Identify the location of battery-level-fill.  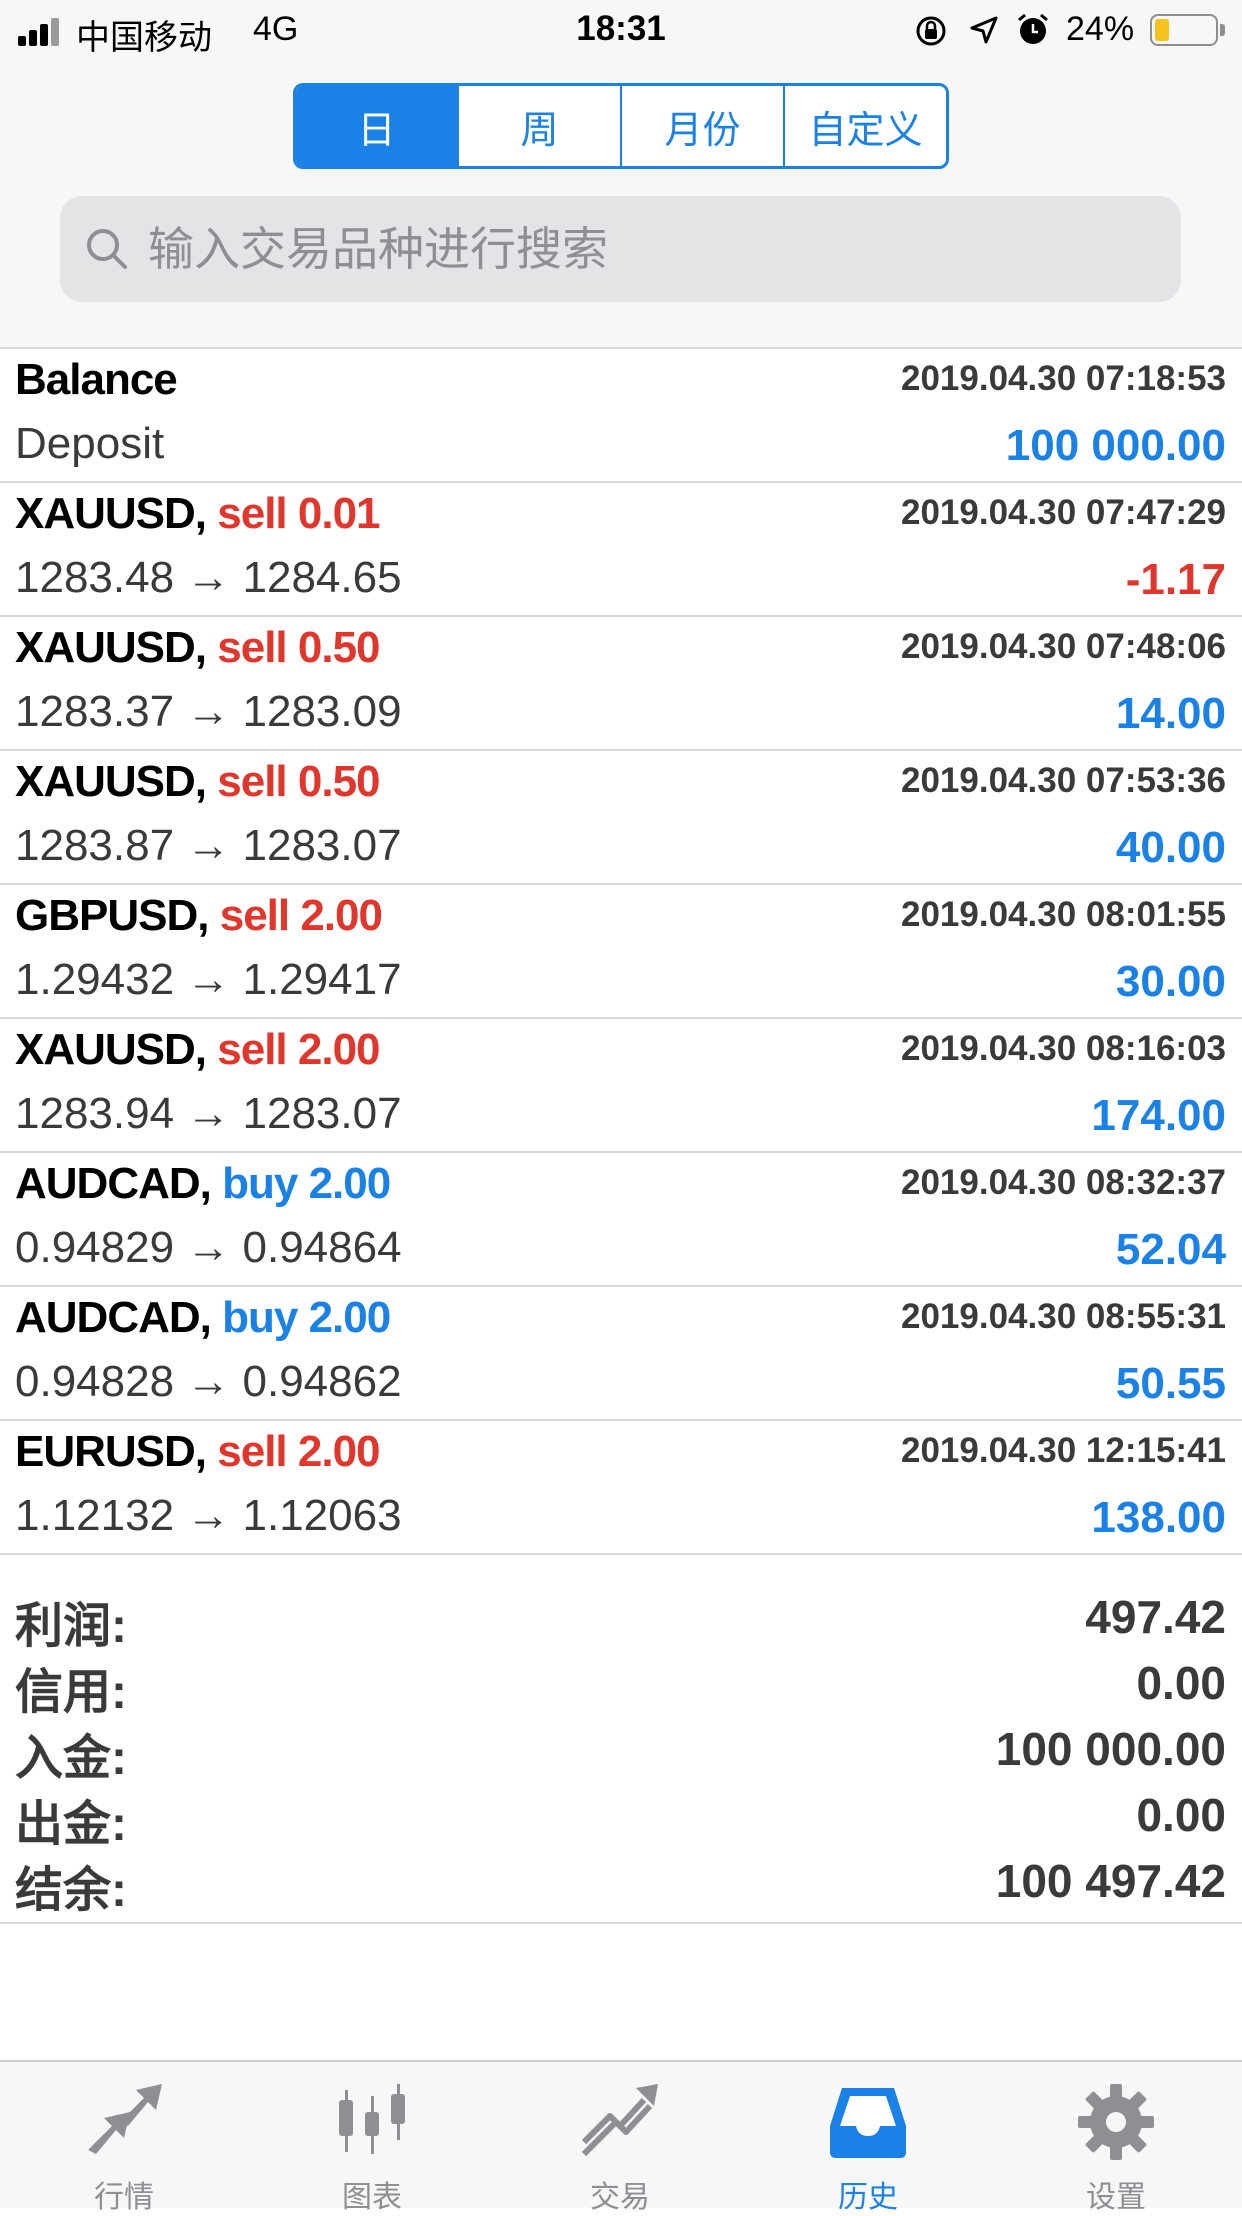
(1162, 30).